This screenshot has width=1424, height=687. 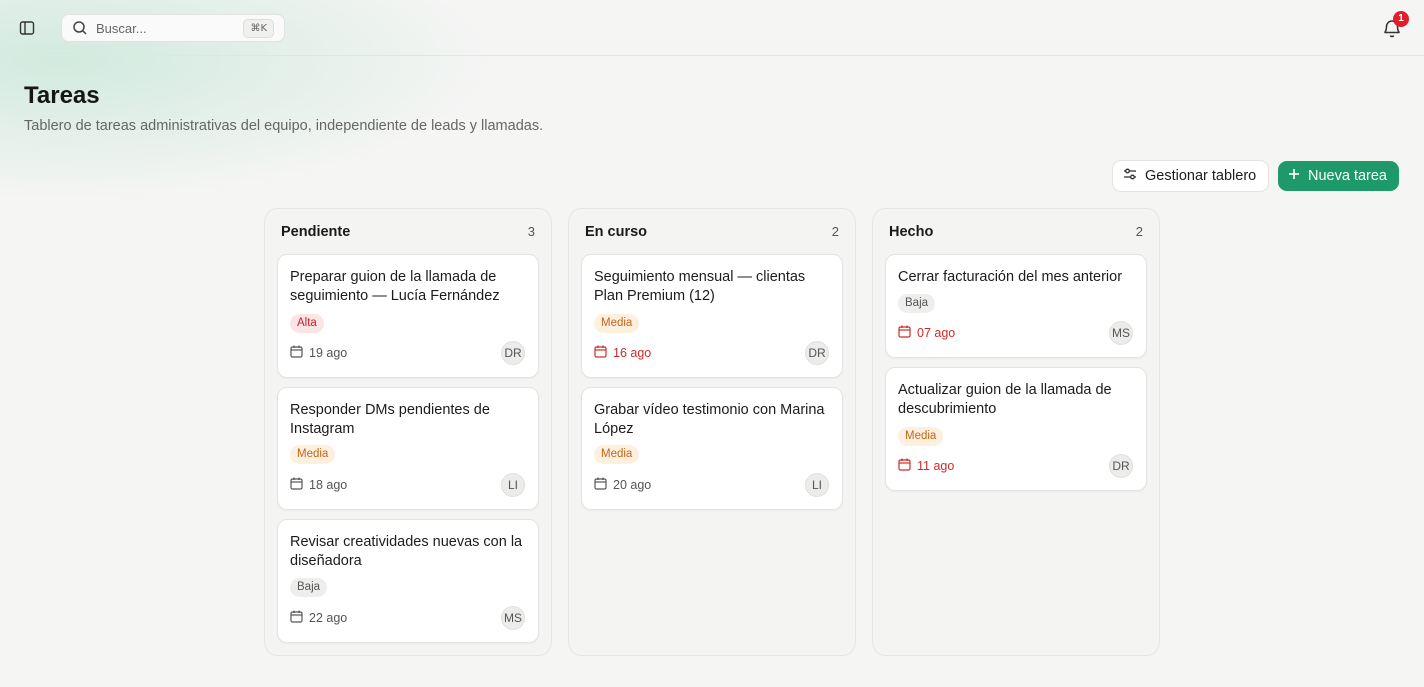 What do you see at coordinates (712, 28) in the screenshot?
I see `top-bar: ⌘K 1` at bounding box center [712, 28].